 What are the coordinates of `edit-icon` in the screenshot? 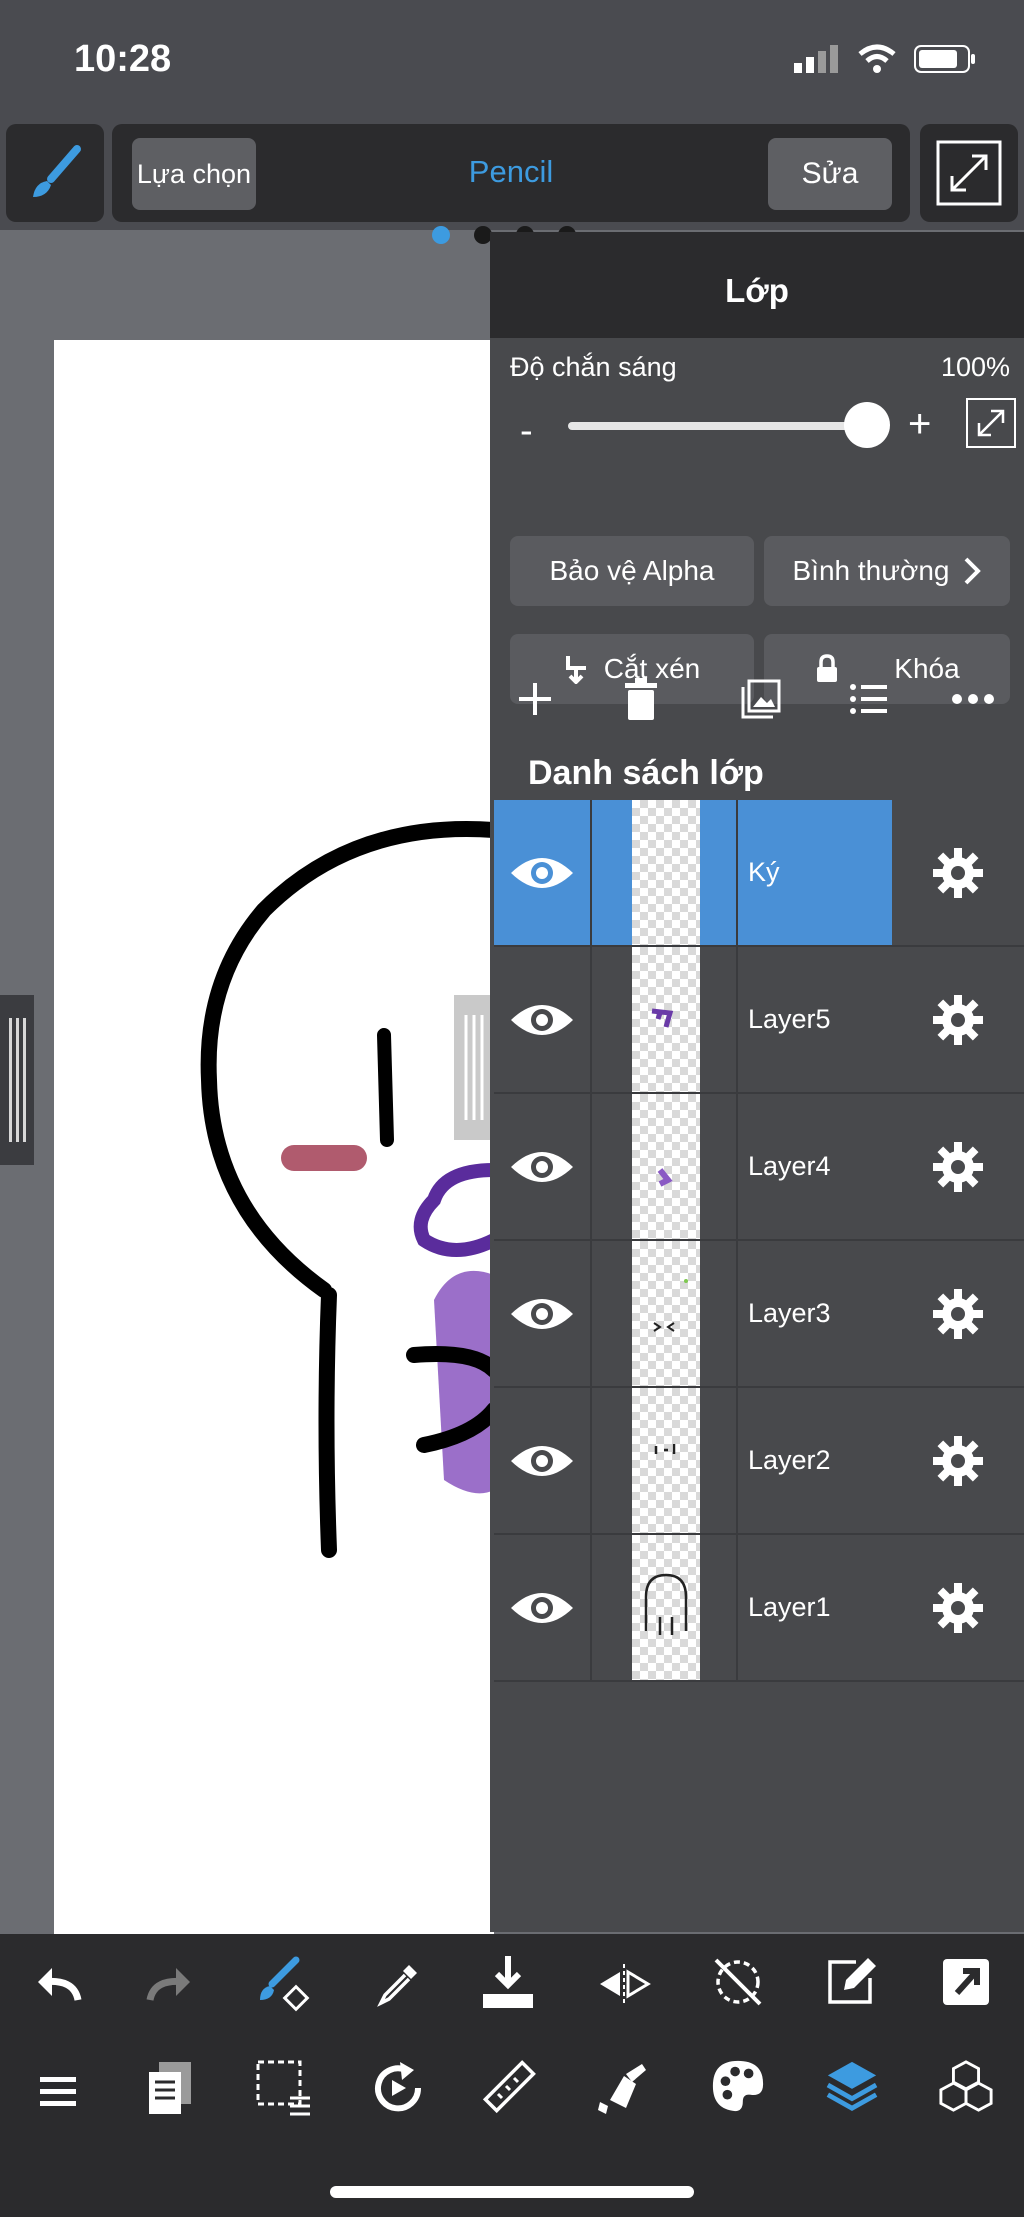 It's located at (852, 1981).